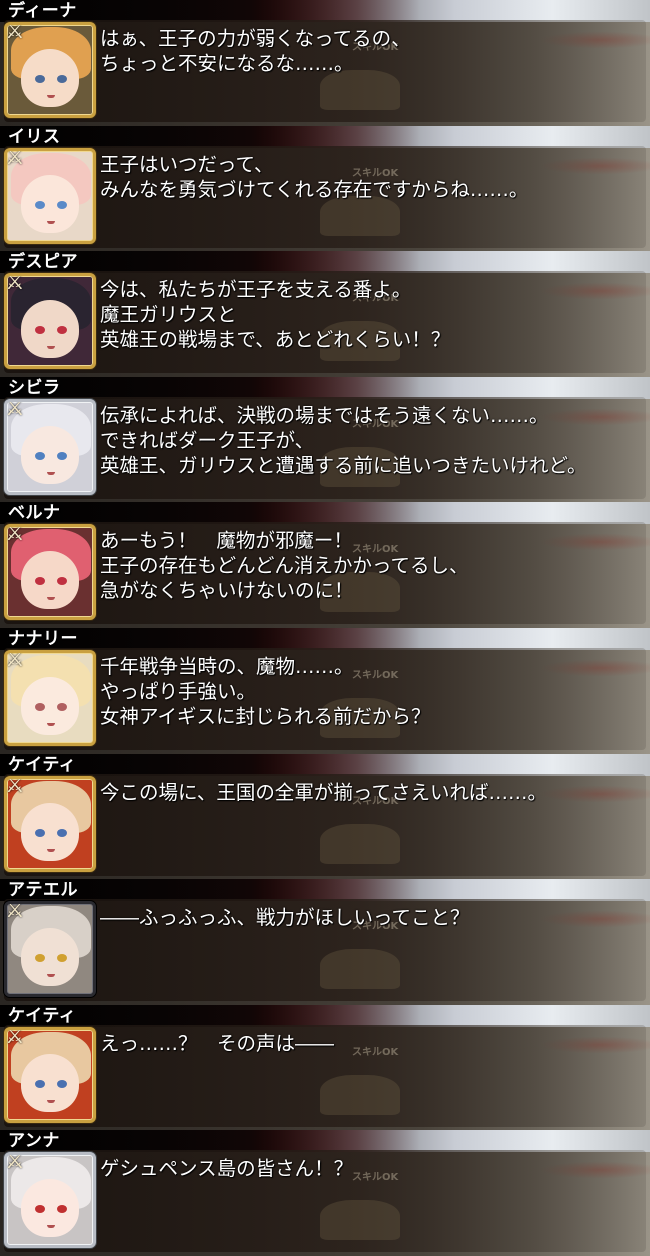  Describe the element at coordinates (325, 63) in the screenshot. I see `dialogue-entry: ディーナ スキルOK ⚔ はぁ、王子の力が弱くなってるの、 ちょっと不安になるな……。` at that location.